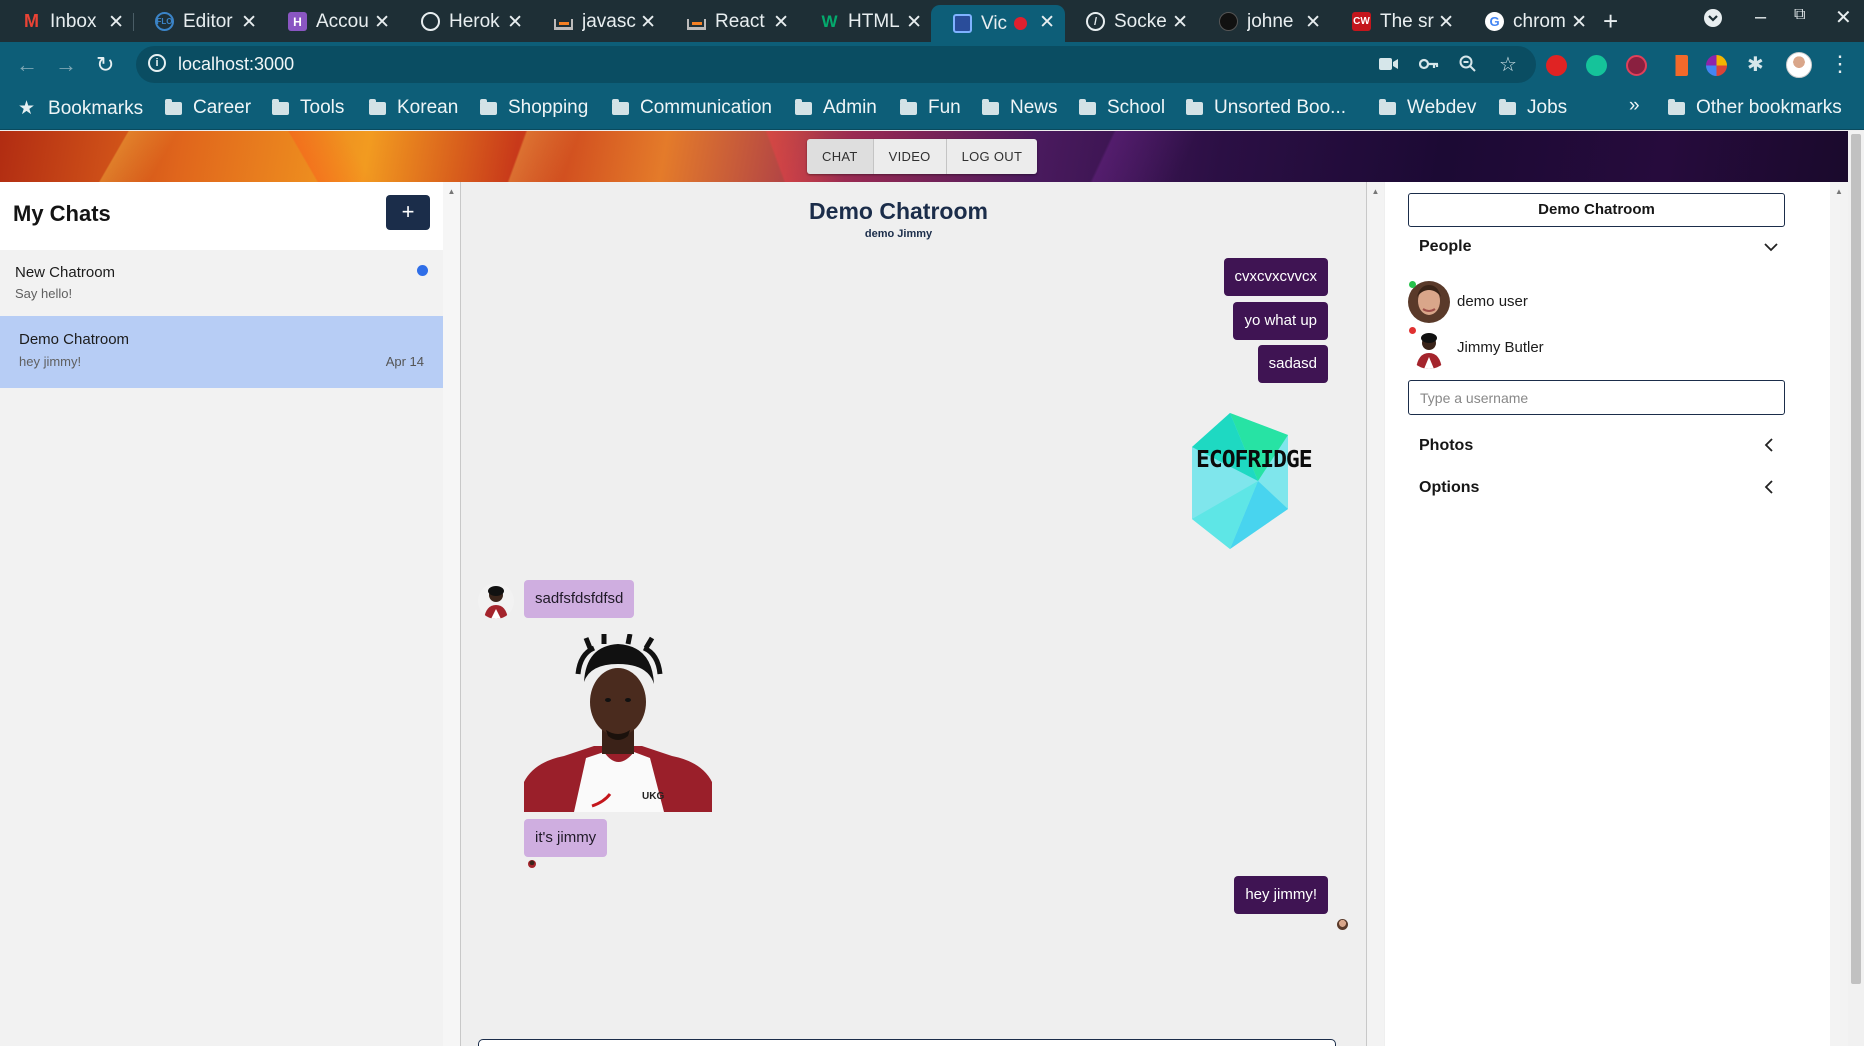  Describe the element at coordinates (732, 21) in the screenshot. I see `tab-5: React ✕` at that location.